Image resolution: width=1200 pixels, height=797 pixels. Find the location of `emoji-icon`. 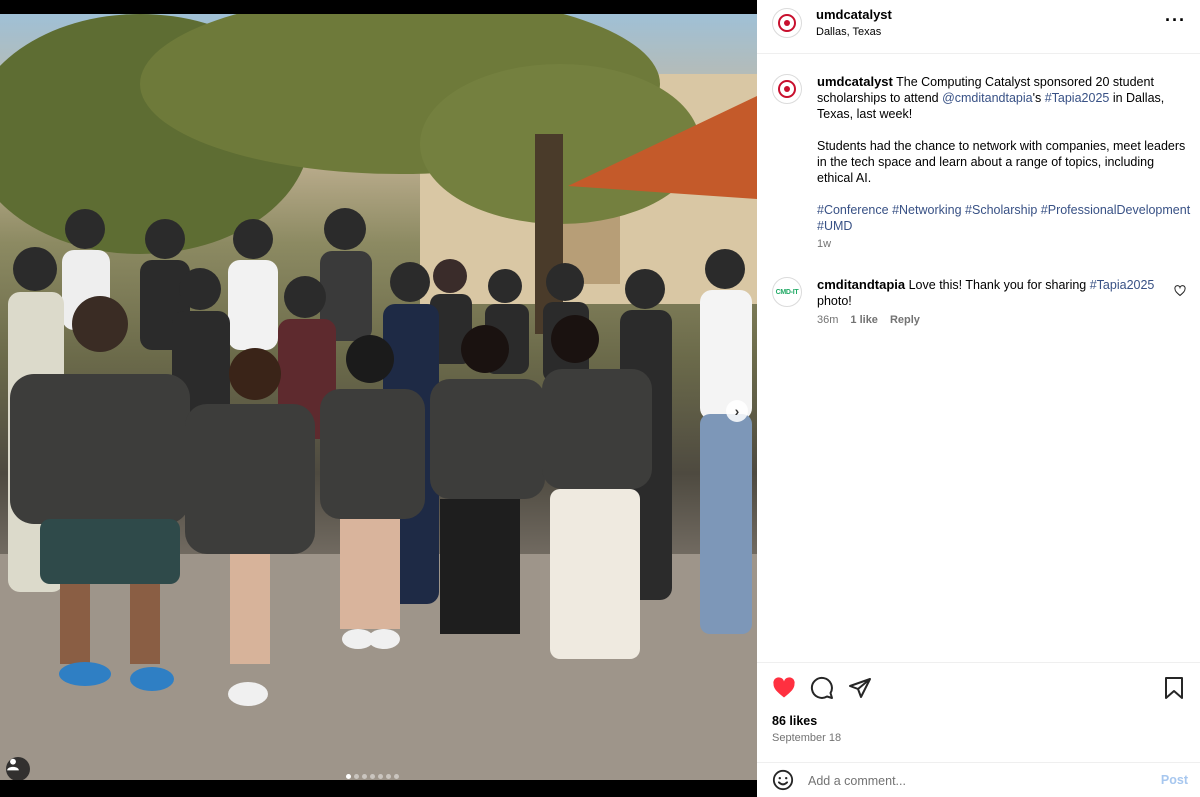

emoji-icon is located at coordinates (783, 782).